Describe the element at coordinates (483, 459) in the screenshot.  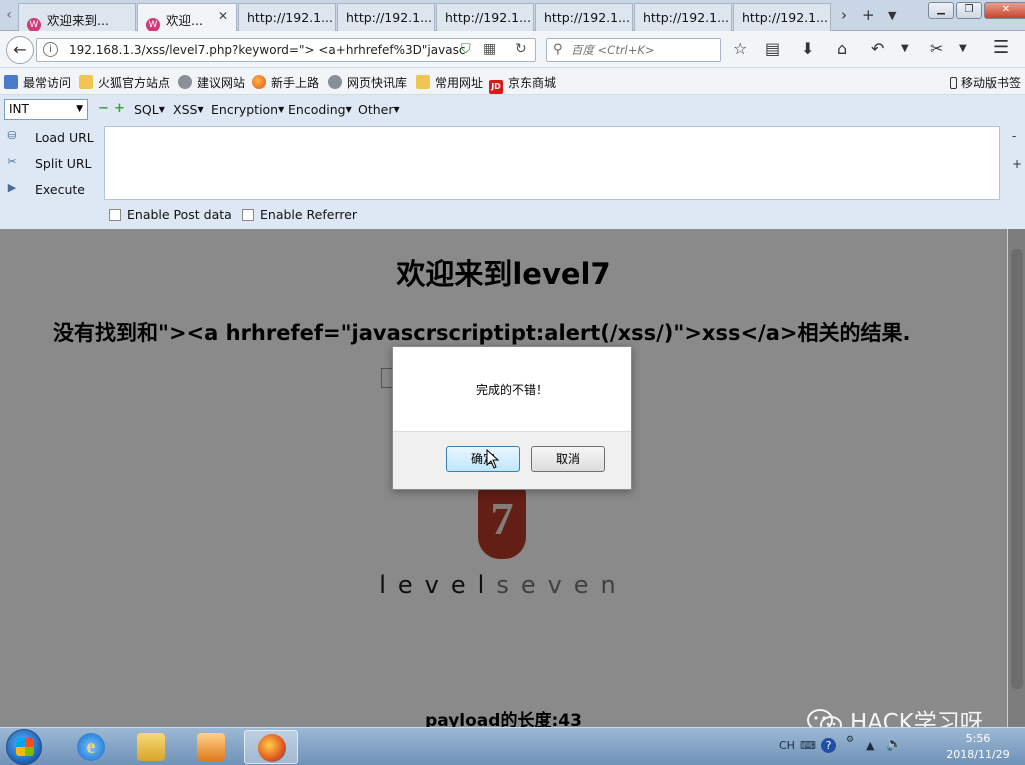
I see `ok-button: 确定` at that location.